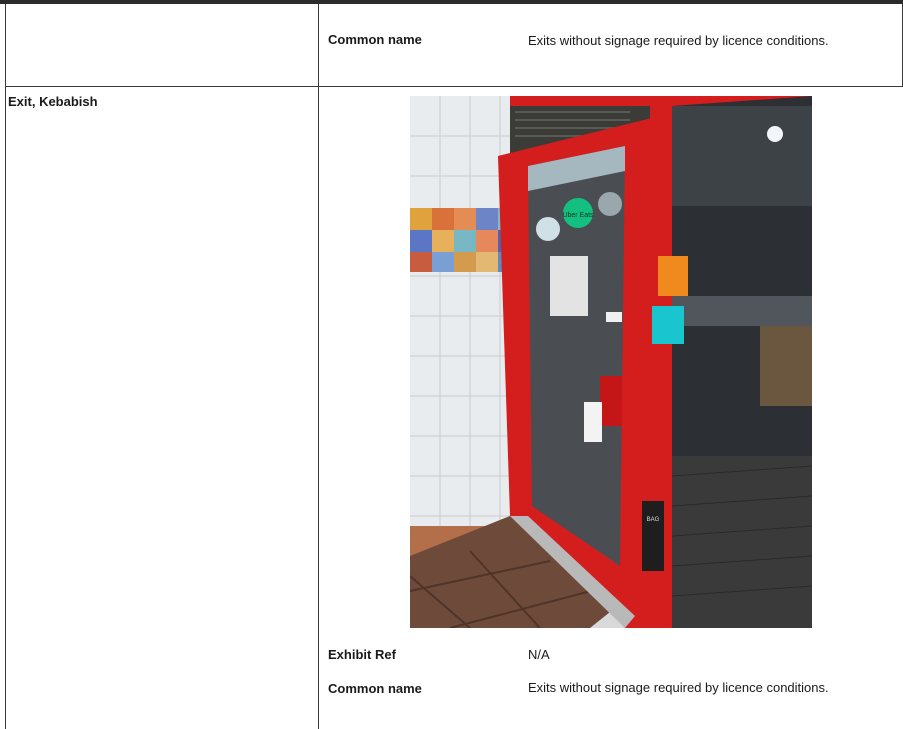  Describe the element at coordinates (578, 215) in the screenshot. I see `uber-eats-sticker: Uber Eats` at that location.